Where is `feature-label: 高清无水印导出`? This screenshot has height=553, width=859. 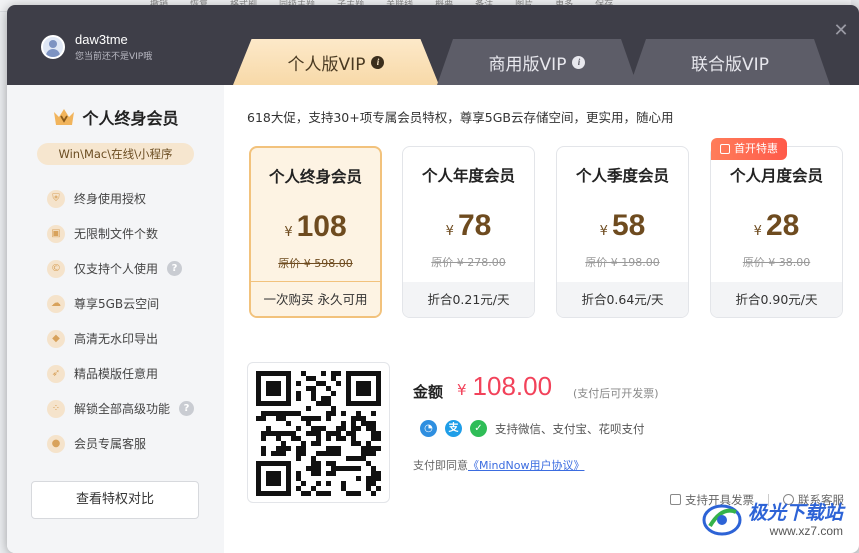 feature-label: 高清无水印导出 is located at coordinates (116, 339).